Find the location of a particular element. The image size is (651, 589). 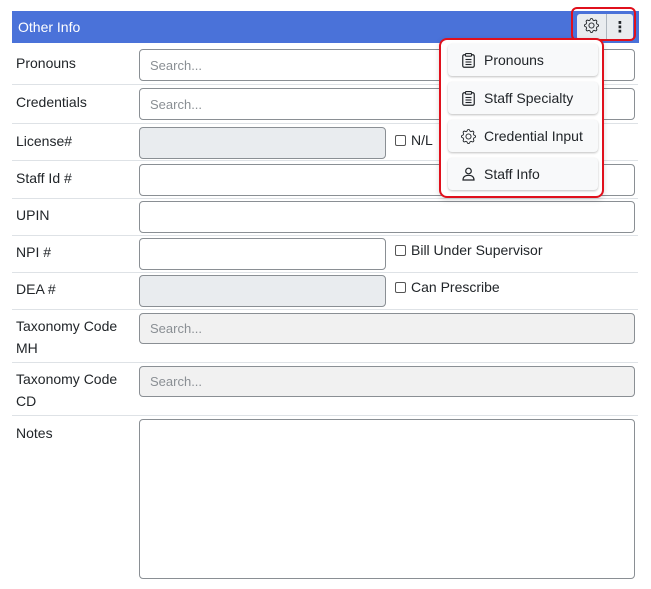

nl-checkbox-label: N/L is located at coordinates (422, 140).